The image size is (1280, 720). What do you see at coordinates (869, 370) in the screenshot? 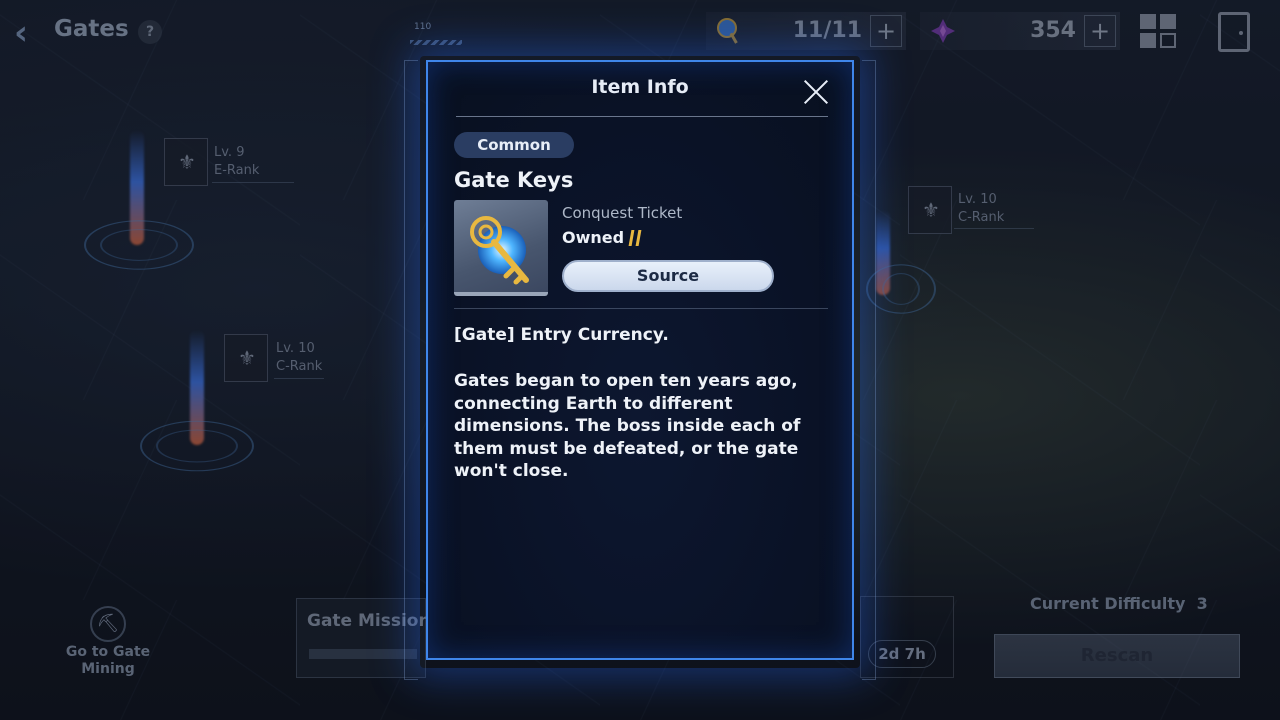
I see `modal-frame-right` at bounding box center [869, 370].